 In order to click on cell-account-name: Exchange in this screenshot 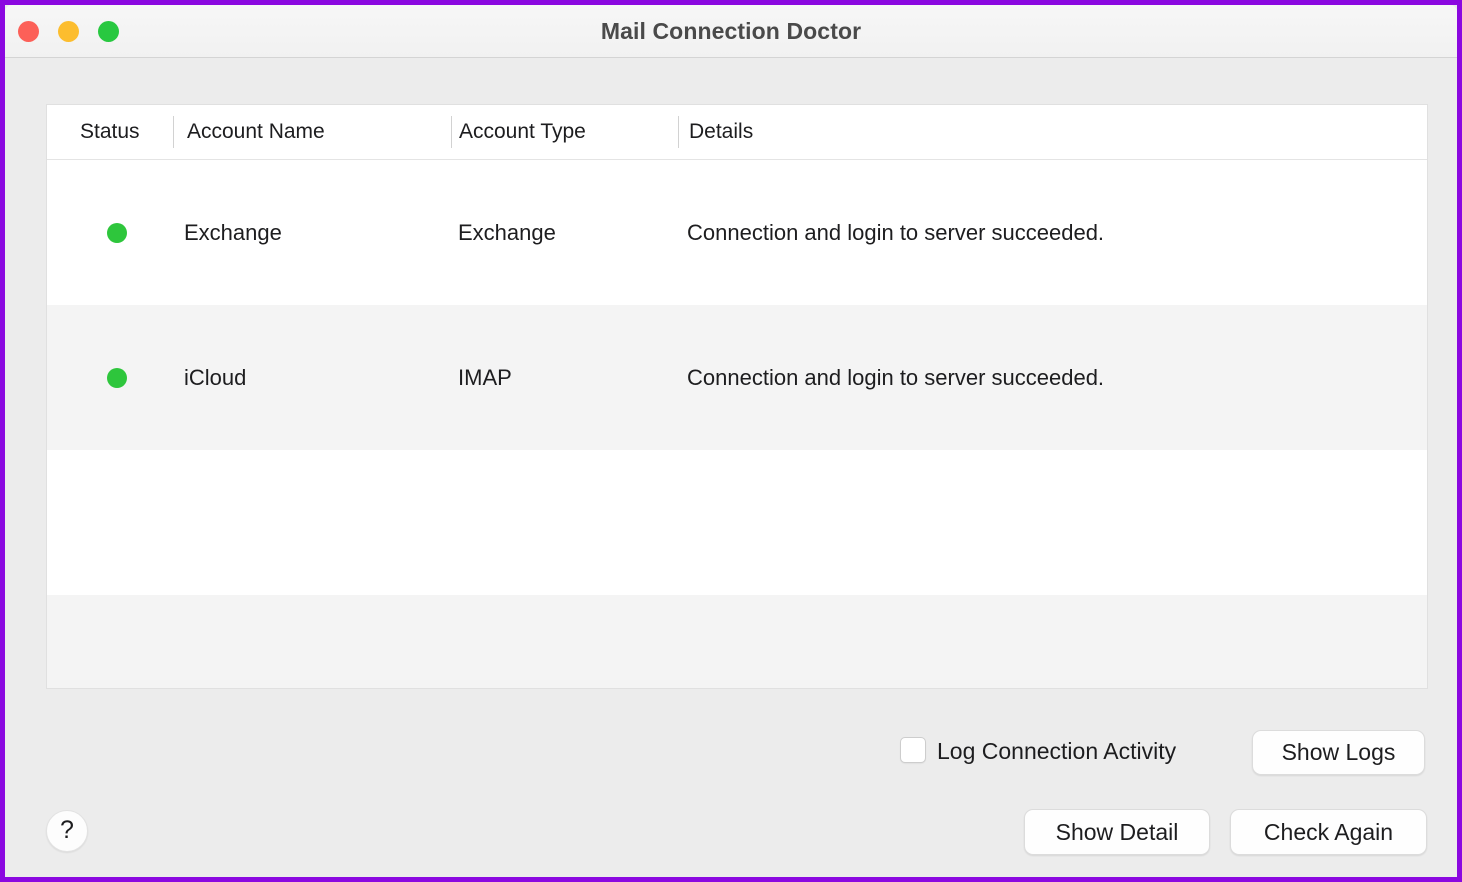, I will do `click(233, 232)`.